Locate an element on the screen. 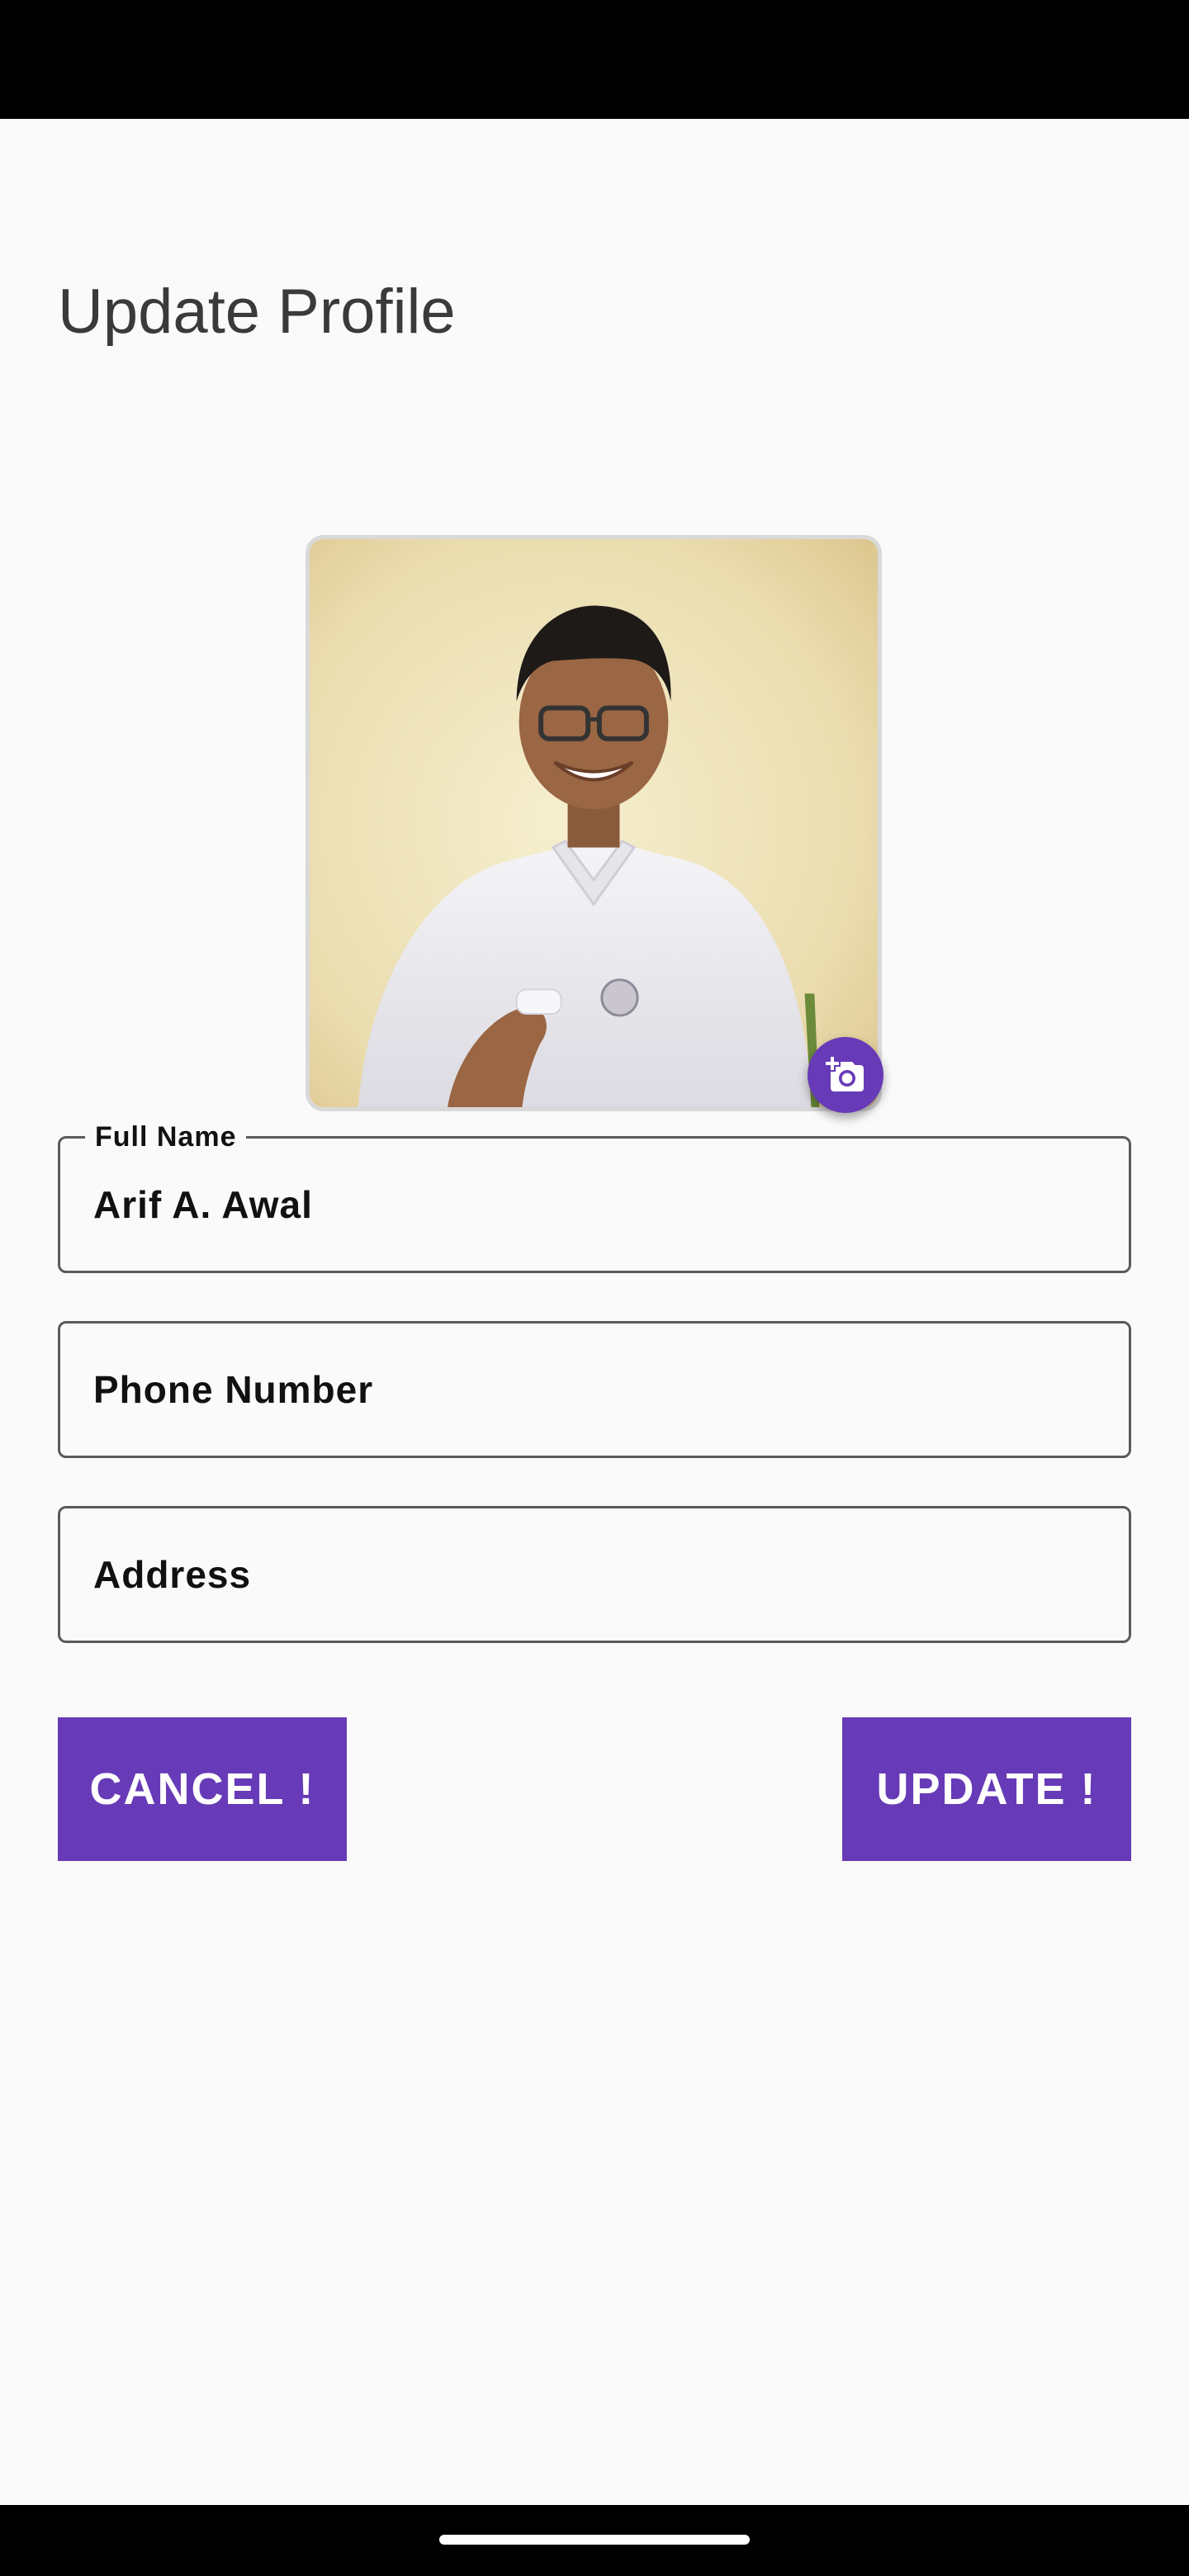 The height and width of the screenshot is (2576, 1189). profile-photo is located at coordinates (594, 823).